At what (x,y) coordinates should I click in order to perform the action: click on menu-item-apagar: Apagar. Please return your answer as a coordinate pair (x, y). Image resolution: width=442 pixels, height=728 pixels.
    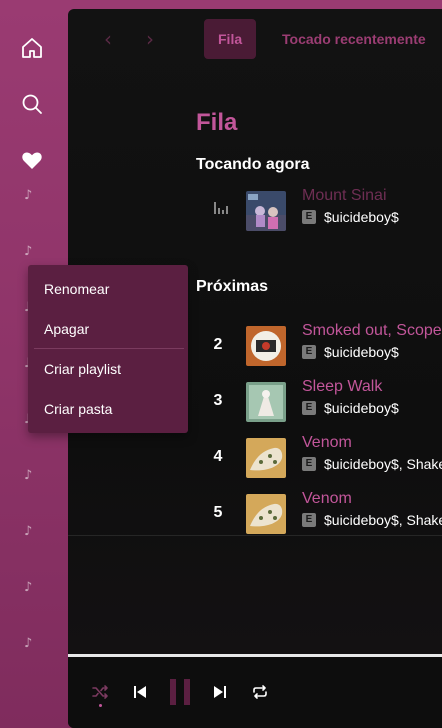
    Looking at the image, I should click on (66, 329).